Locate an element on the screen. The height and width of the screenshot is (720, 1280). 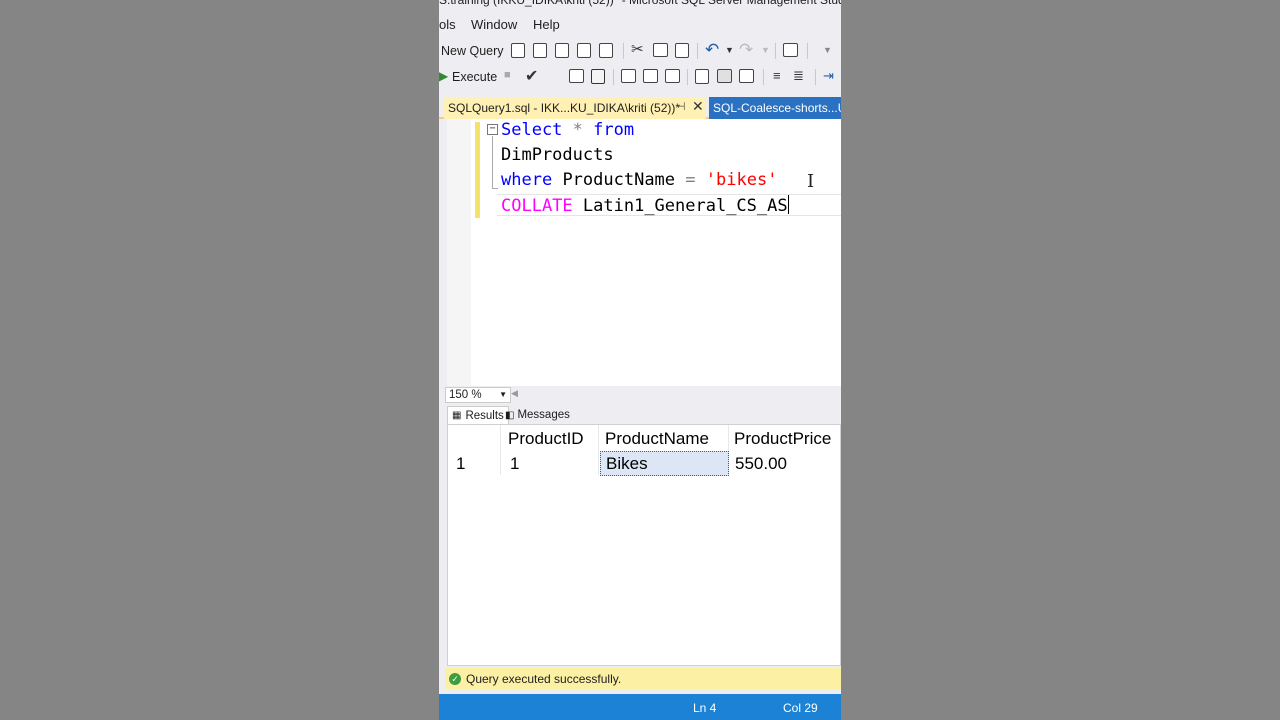
tab-messages: ◧ Messages is located at coordinates (537, 415).